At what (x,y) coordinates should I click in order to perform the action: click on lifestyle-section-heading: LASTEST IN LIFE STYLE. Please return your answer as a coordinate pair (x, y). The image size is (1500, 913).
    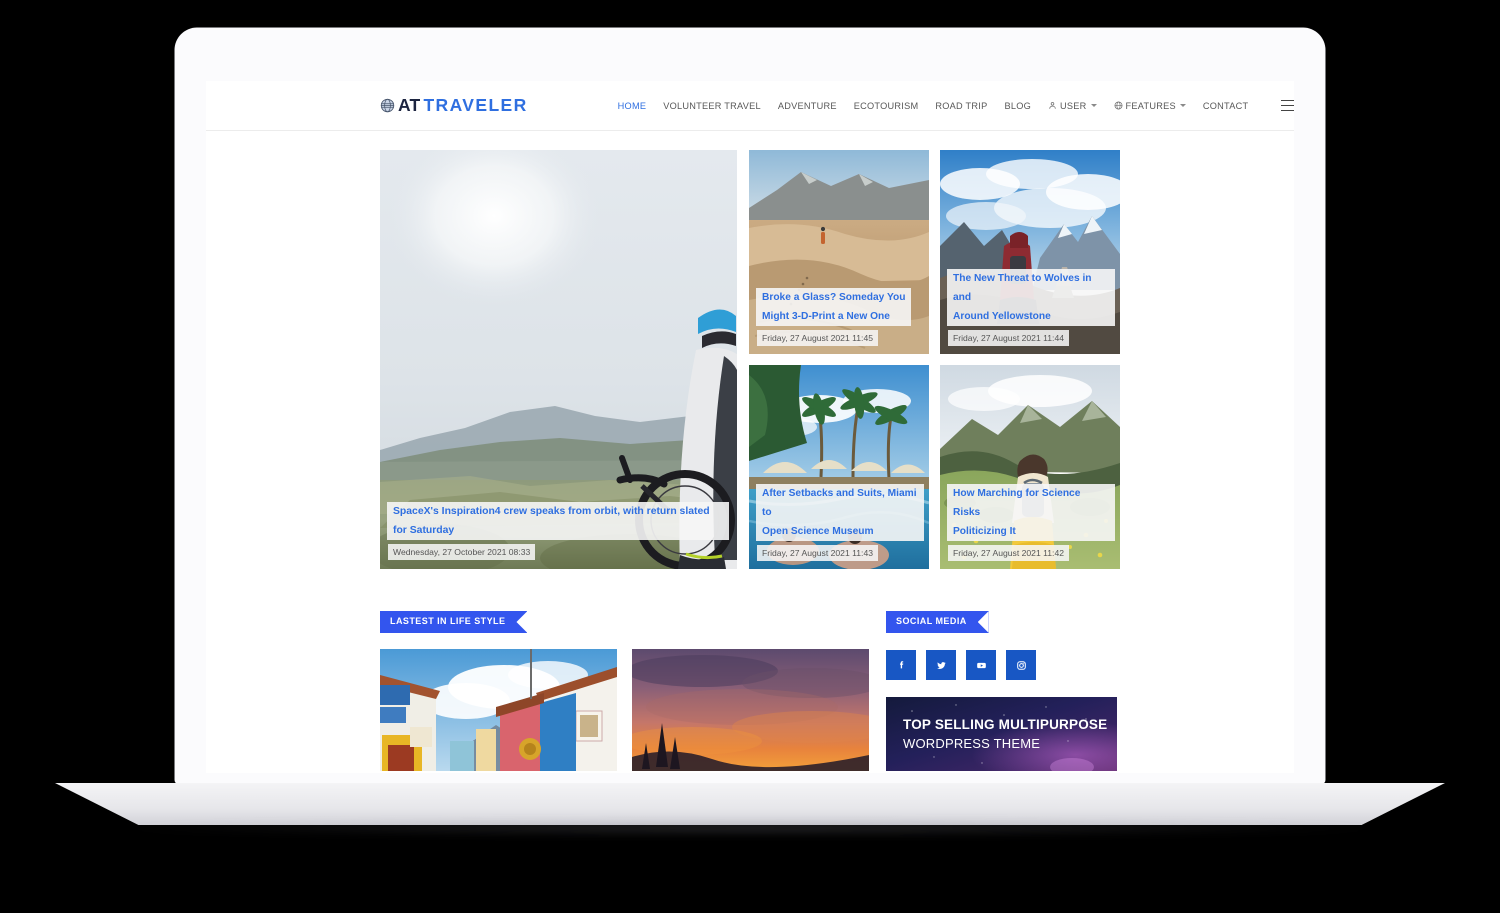
    Looking at the image, I should click on (454, 622).